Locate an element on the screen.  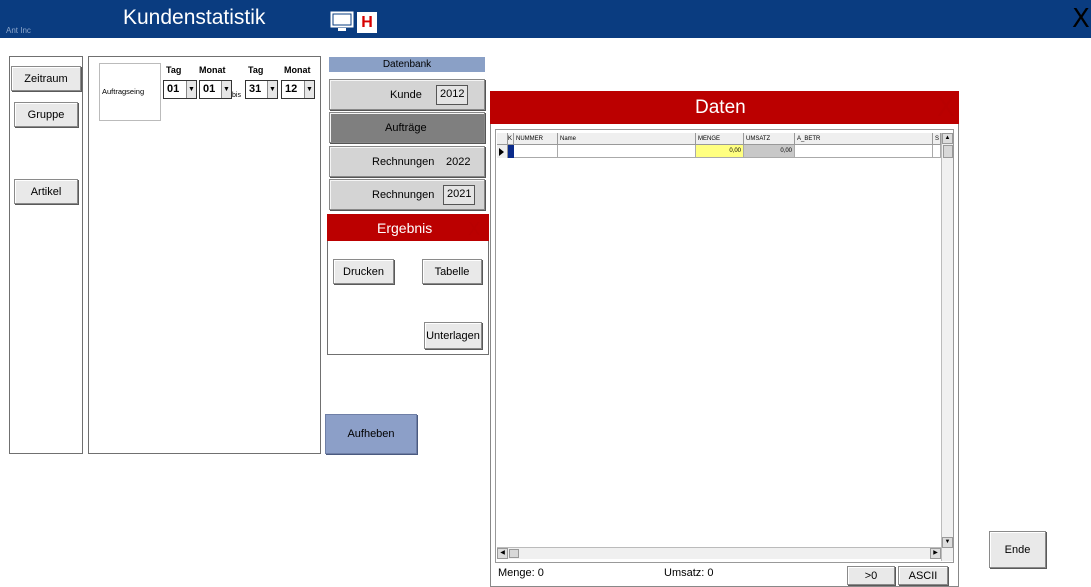
title-bar: Ant Inc Kundenstatistik H X is located at coordinates (545, 19).